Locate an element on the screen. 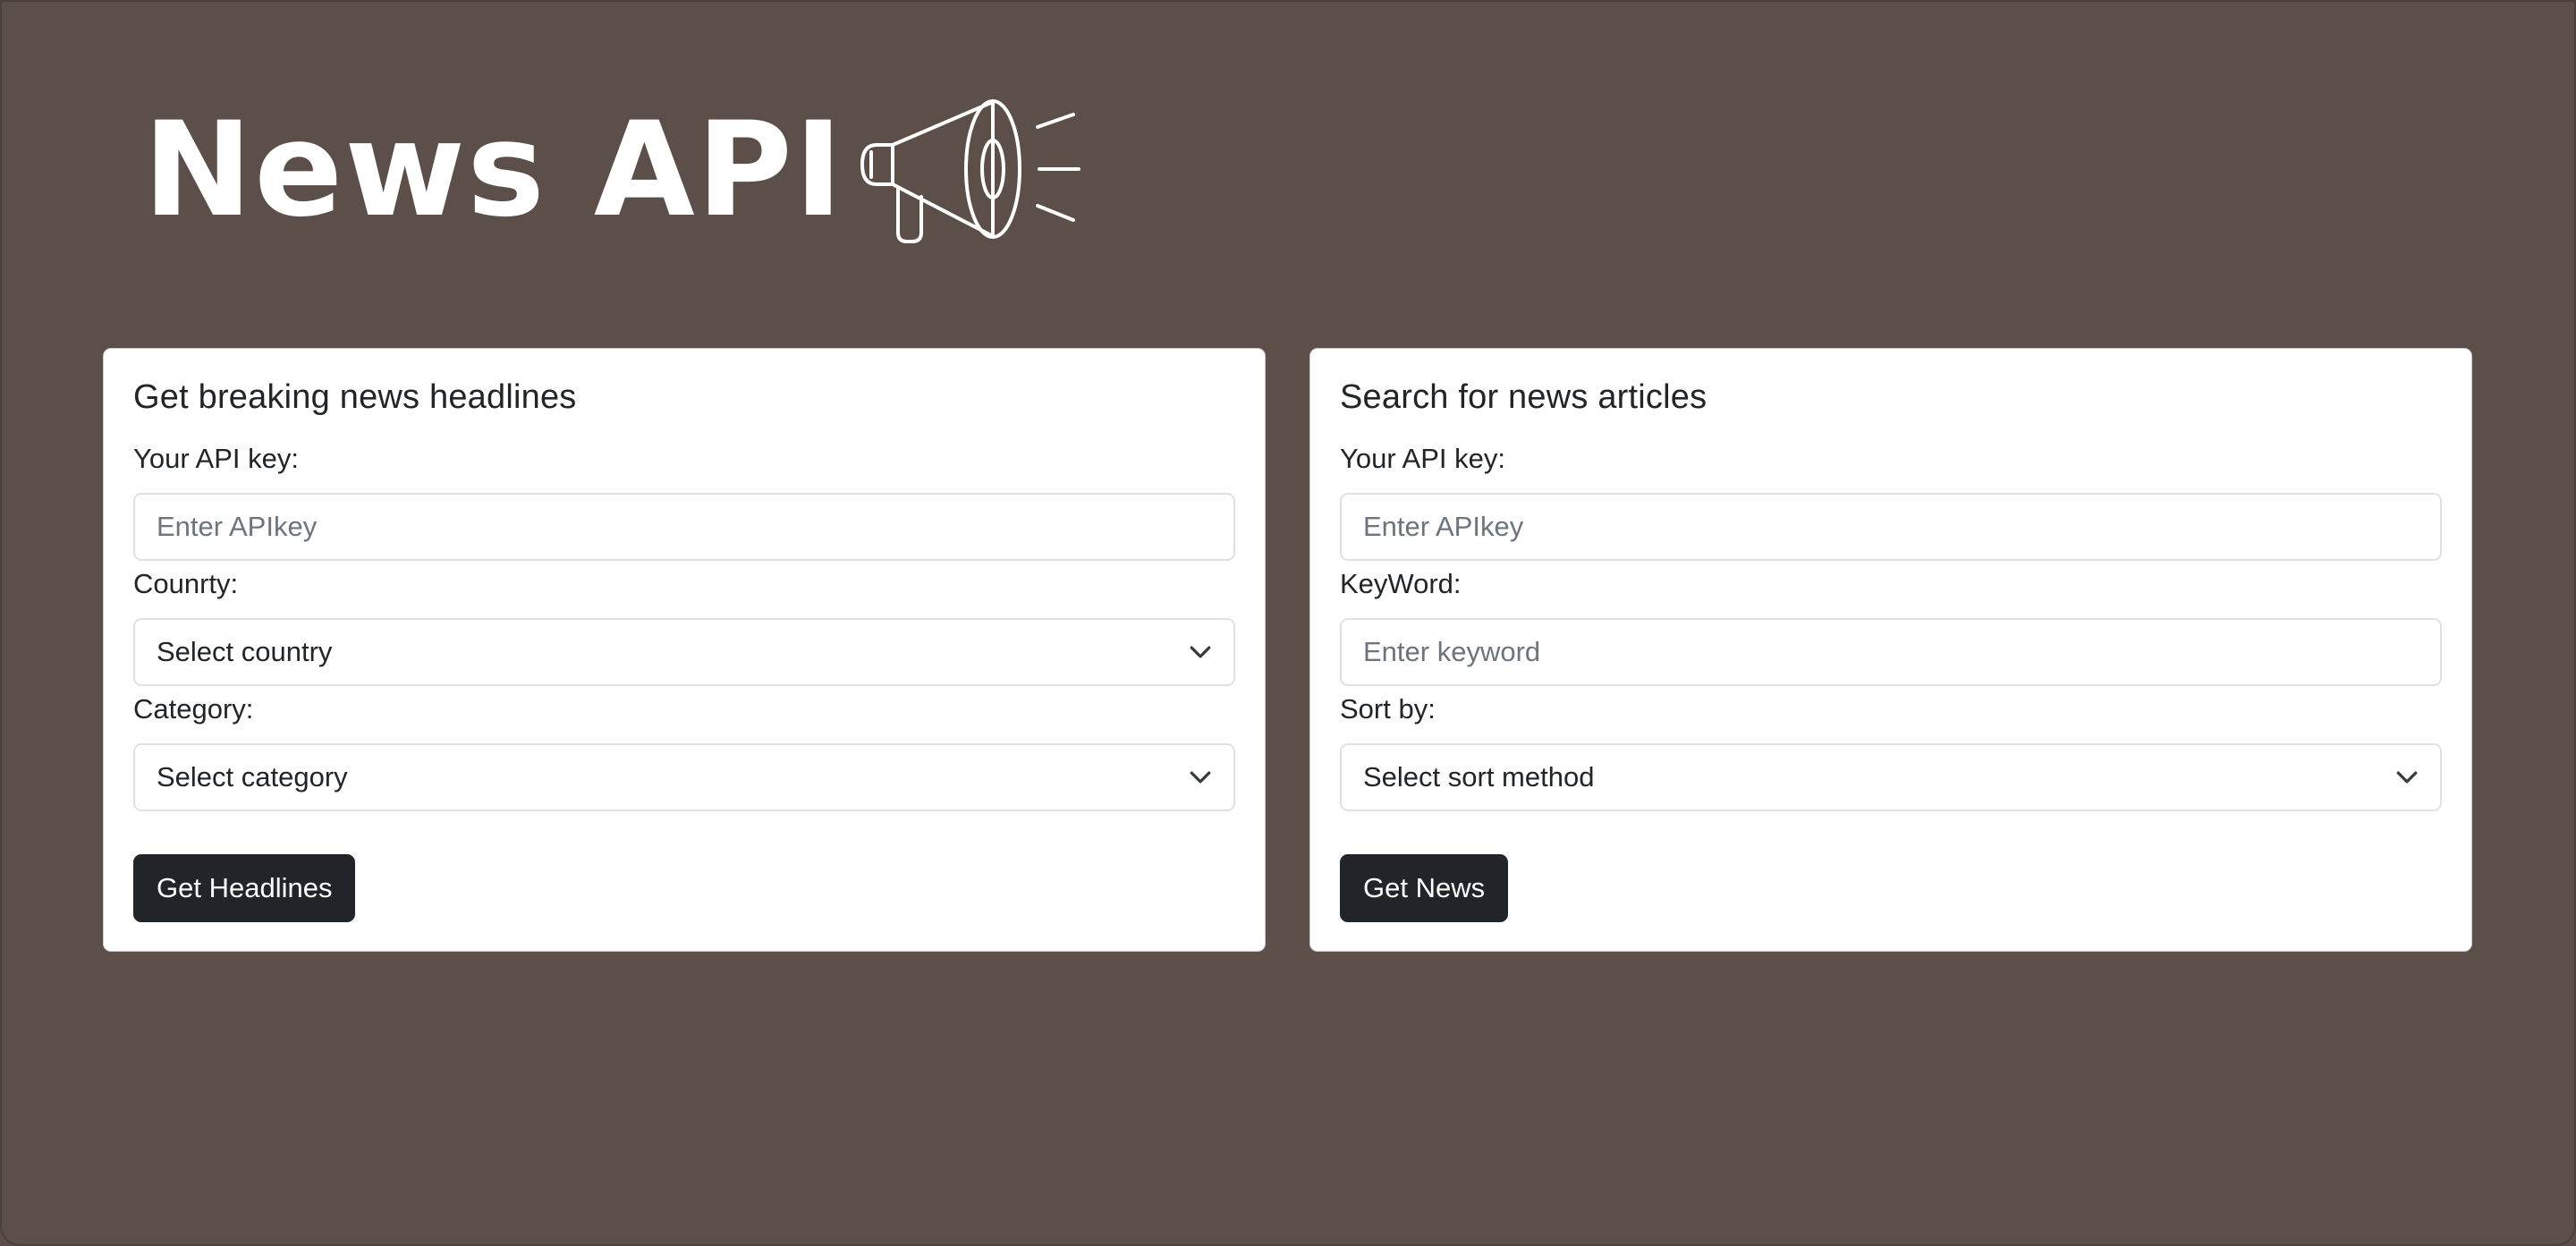 The width and height of the screenshot is (2576, 1246). keyword-label: KeyWord: is located at coordinates (1401, 583).